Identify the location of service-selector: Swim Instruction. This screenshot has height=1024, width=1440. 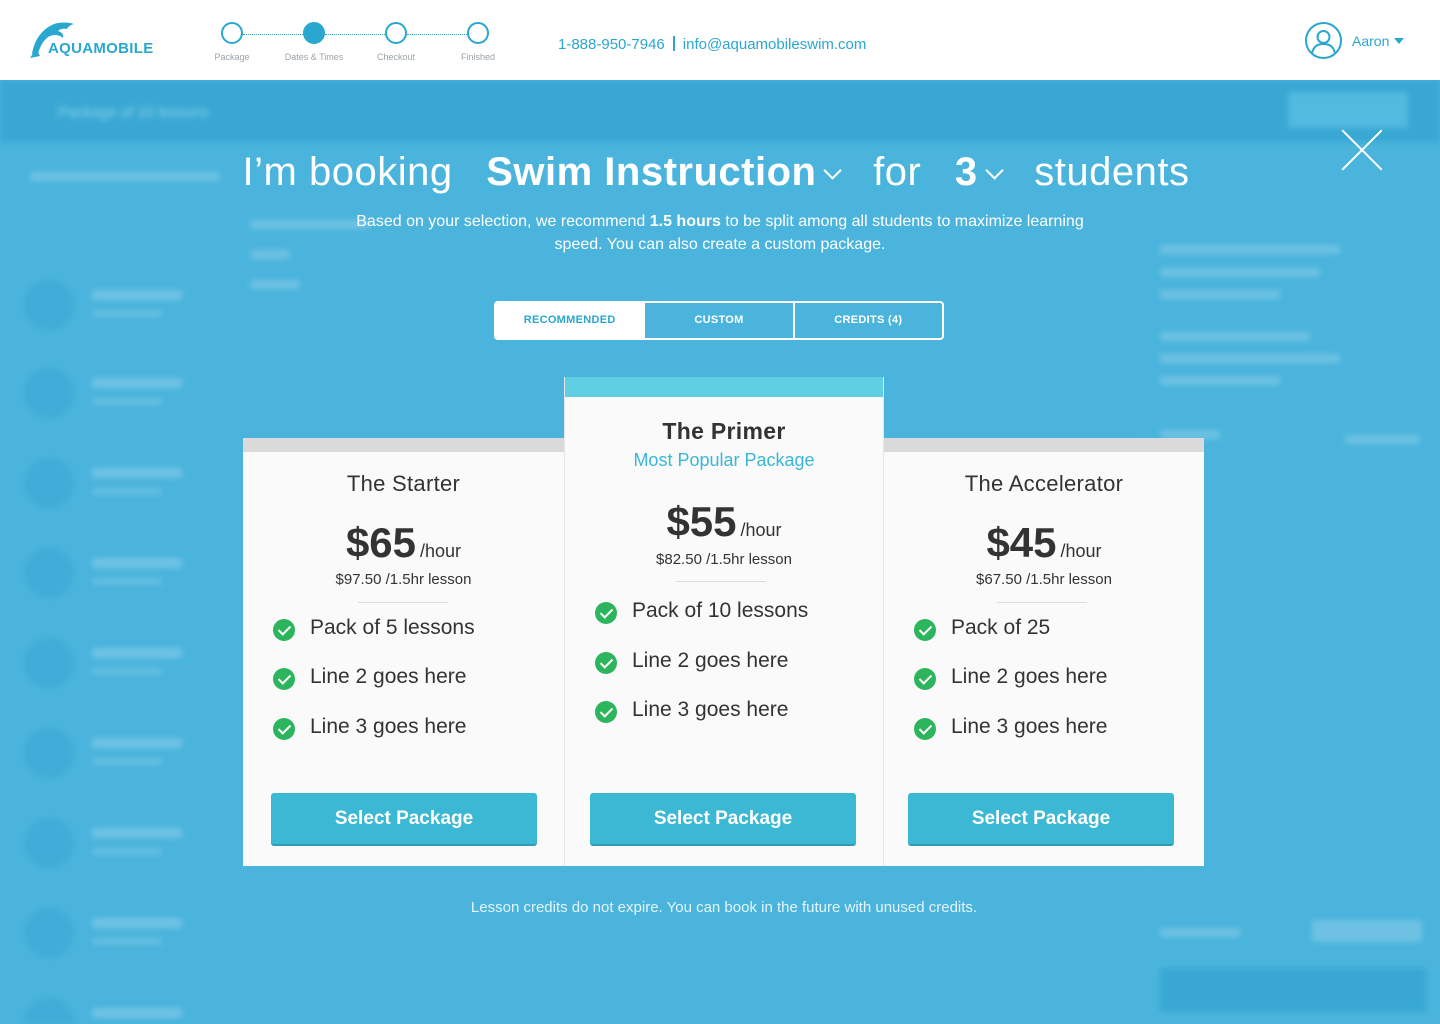
(664, 172).